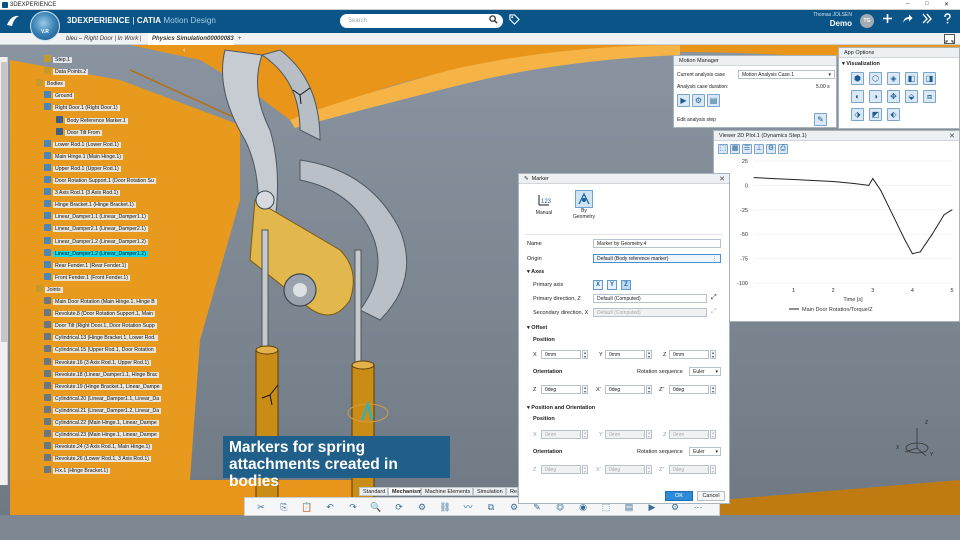  Describe the element at coordinates (698, 100) in the screenshot. I see `settings-gear-icon: ⚙` at that location.